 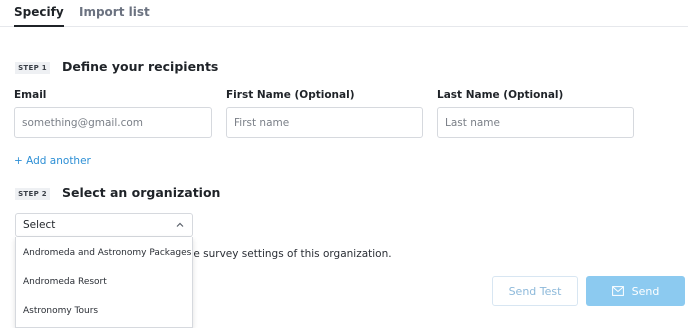 What do you see at coordinates (140, 66) in the screenshot?
I see `step-1-title: Define your recipients` at bounding box center [140, 66].